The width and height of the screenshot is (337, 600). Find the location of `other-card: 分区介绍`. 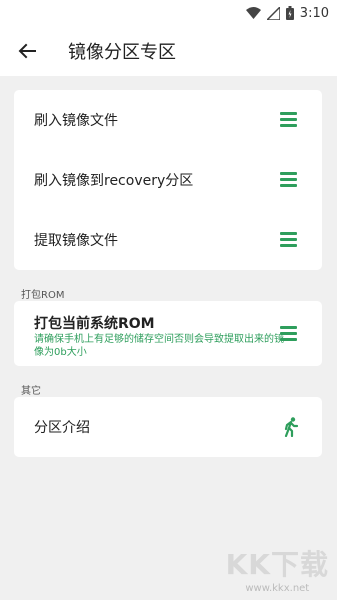

other-card: 分区介绍 is located at coordinates (168, 427).